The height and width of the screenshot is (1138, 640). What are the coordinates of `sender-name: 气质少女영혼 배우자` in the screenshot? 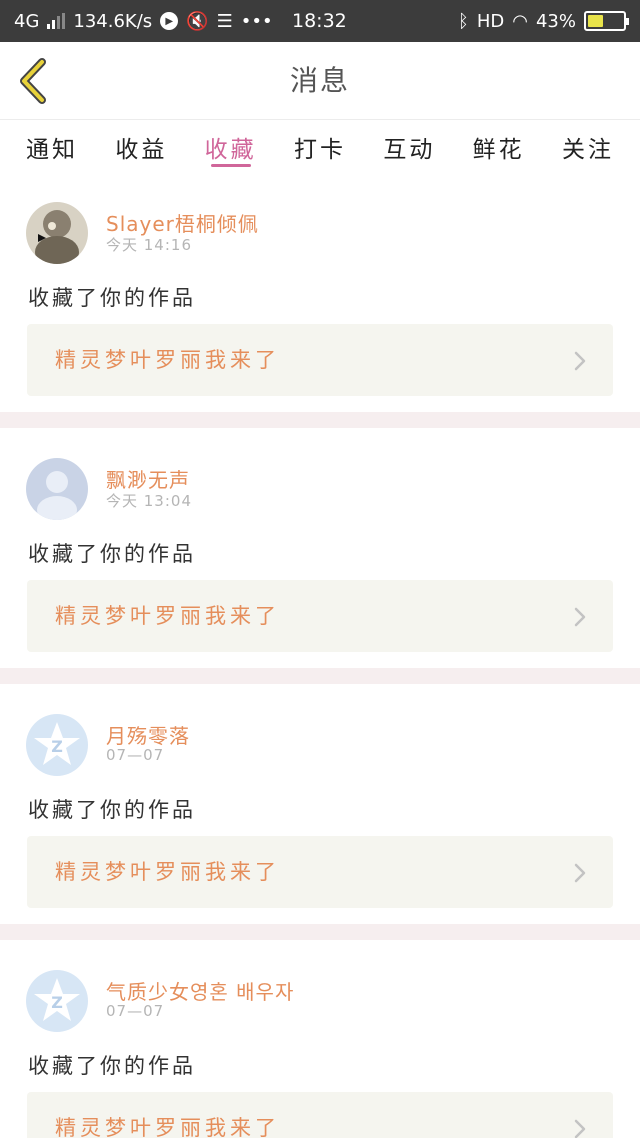 It's located at (200, 990).